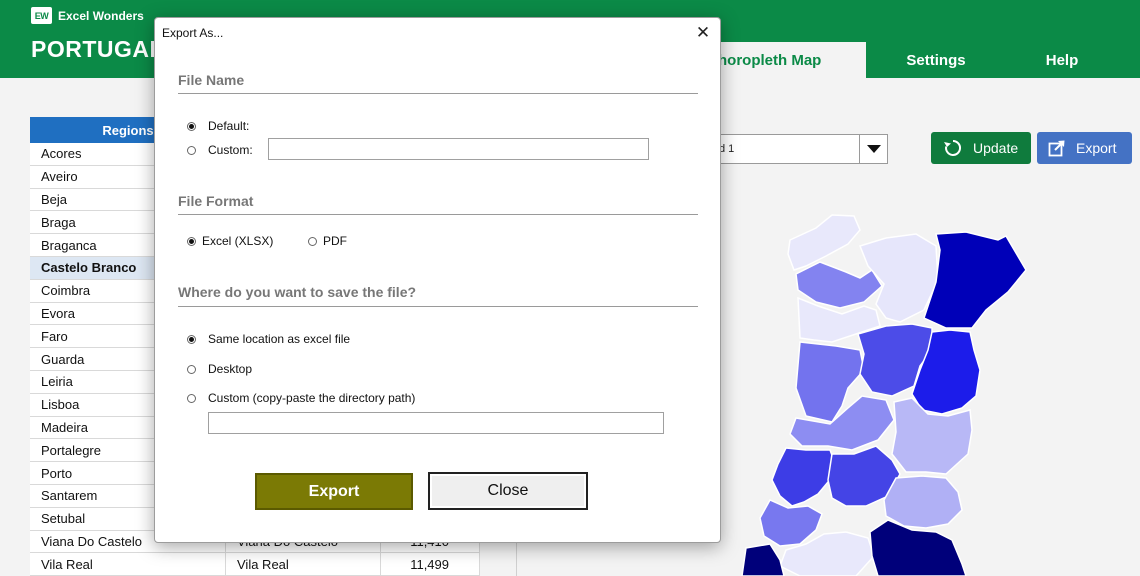 This screenshot has height=576, width=1140. What do you see at coordinates (703, 33) in the screenshot?
I see `close-icon: ✕` at bounding box center [703, 33].